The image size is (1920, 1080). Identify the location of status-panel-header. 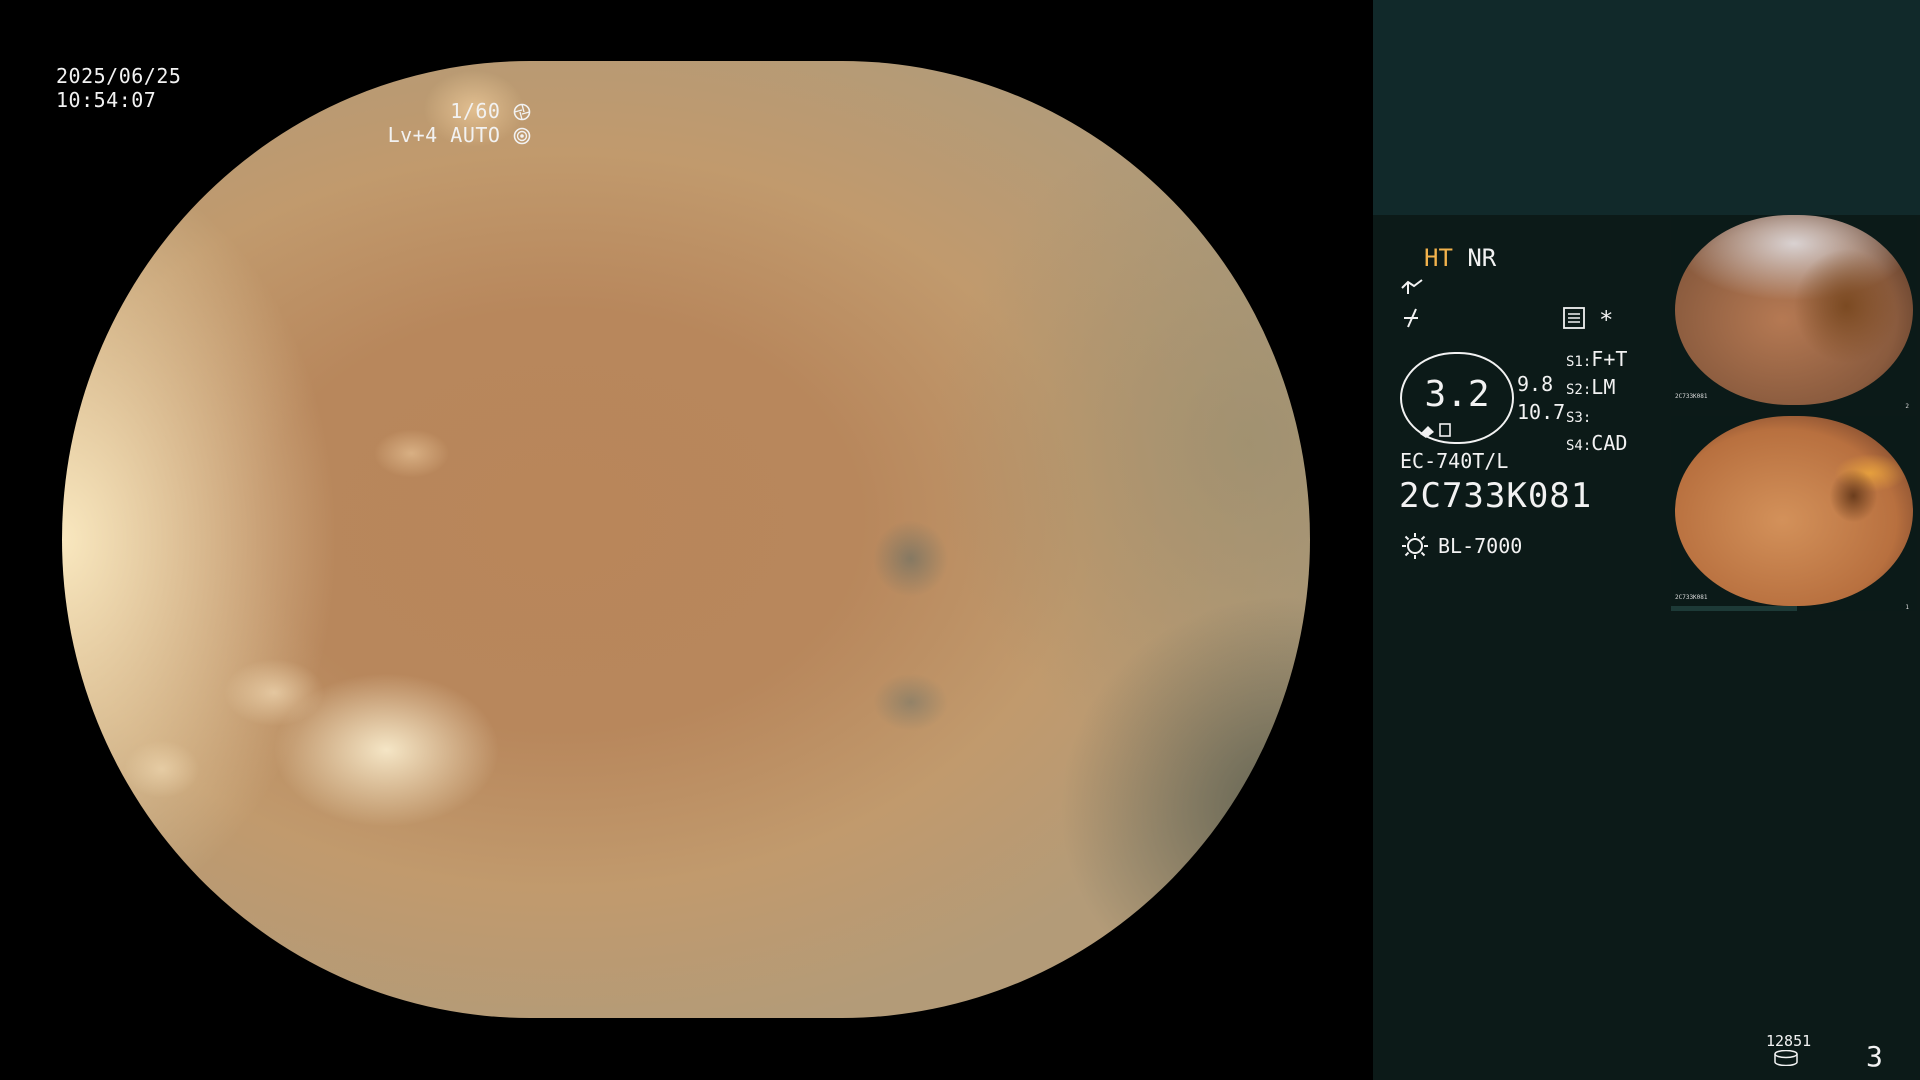
(1646, 107).